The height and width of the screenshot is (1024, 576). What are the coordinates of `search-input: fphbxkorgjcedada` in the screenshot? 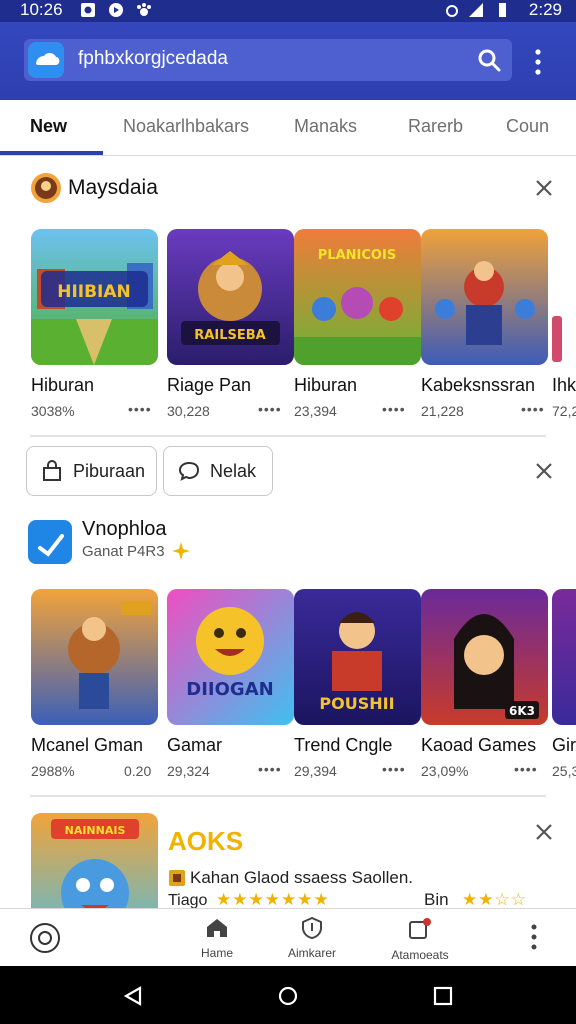 It's located at (153, 59).